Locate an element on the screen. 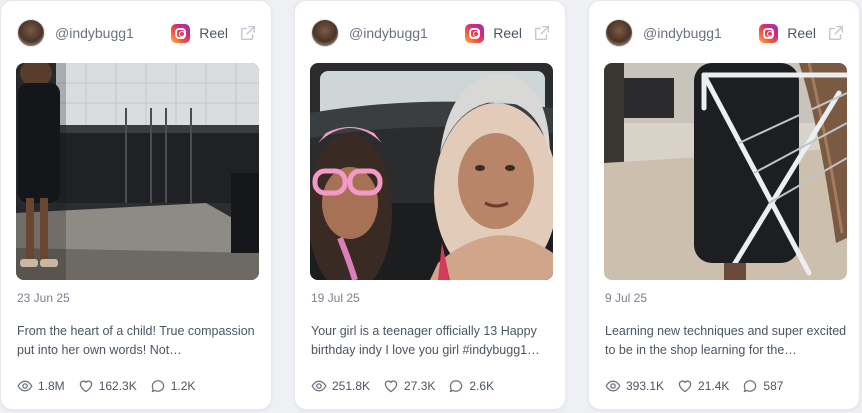 This screenshot has width=862, height=413. likes-count: 162.3K is located at coordinates (117, 386).